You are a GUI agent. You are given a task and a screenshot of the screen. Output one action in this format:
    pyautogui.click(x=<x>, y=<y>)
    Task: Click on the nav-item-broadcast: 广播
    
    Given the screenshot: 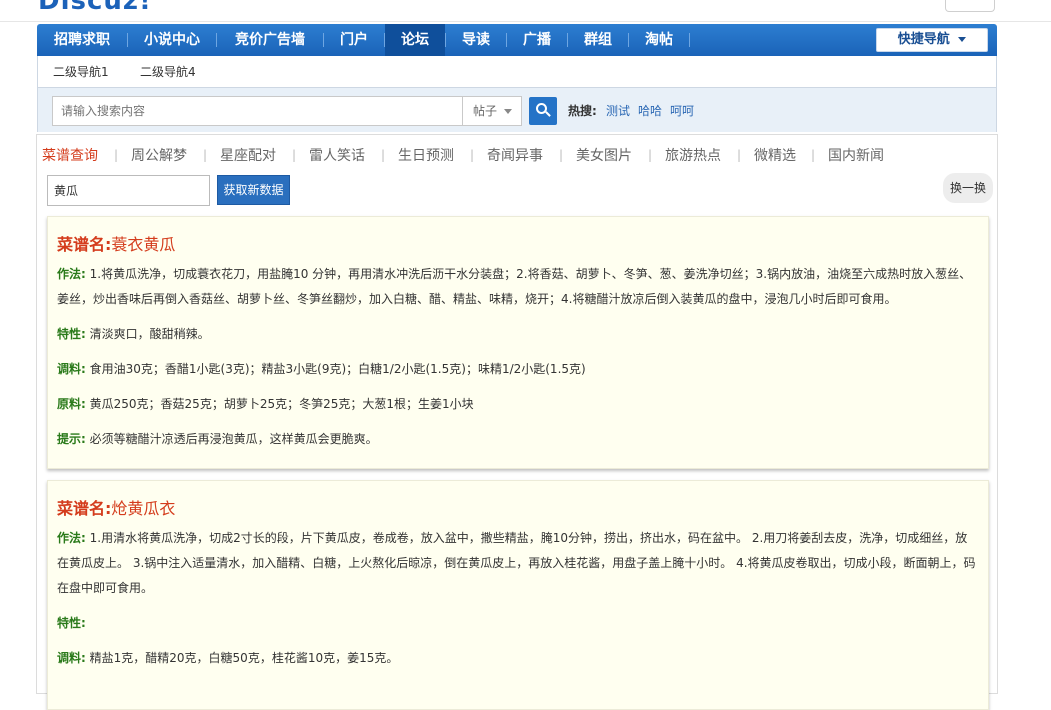 What is the action you would take?
    pyautogui.click(x=537, y=40)
    